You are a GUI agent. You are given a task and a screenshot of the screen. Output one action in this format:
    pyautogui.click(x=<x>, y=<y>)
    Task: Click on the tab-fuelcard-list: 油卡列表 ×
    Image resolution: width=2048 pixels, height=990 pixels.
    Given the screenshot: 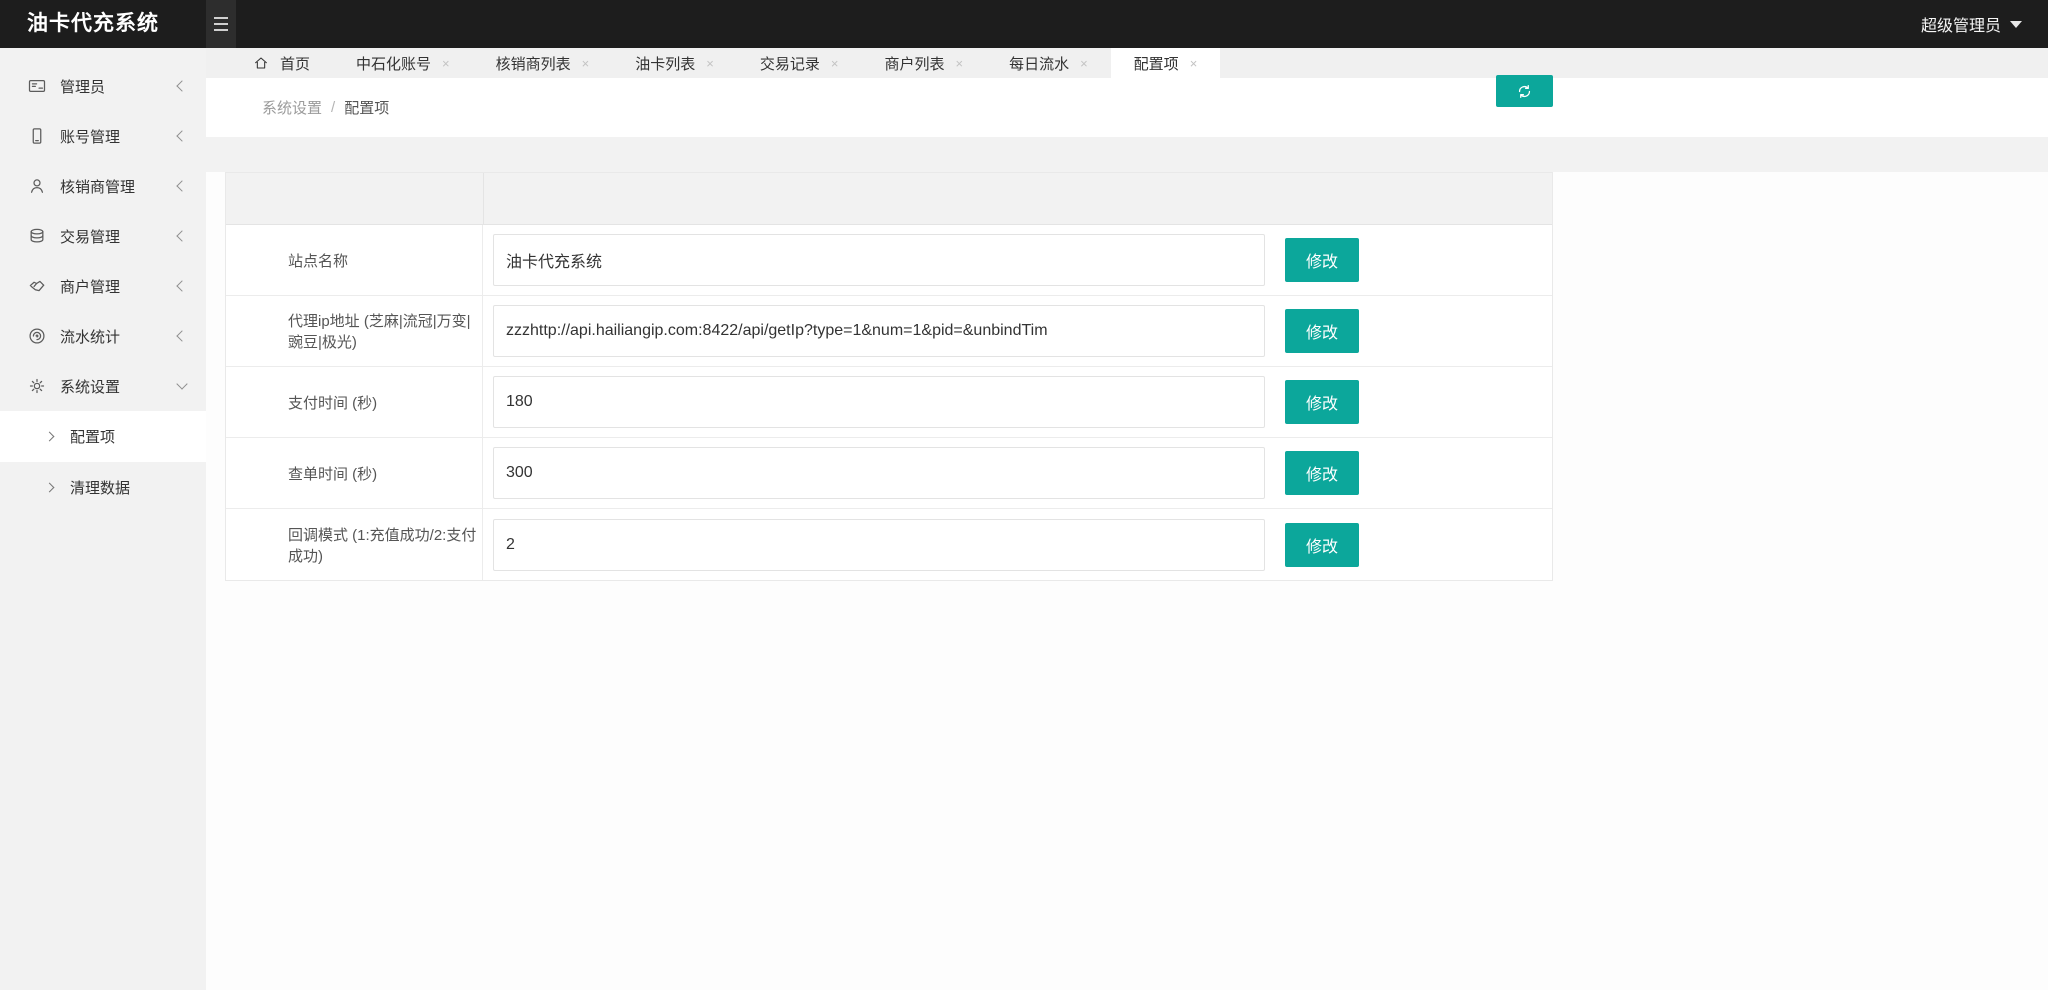 What is the action you would take?
    pyautogui.click(x=674, y=63)
    